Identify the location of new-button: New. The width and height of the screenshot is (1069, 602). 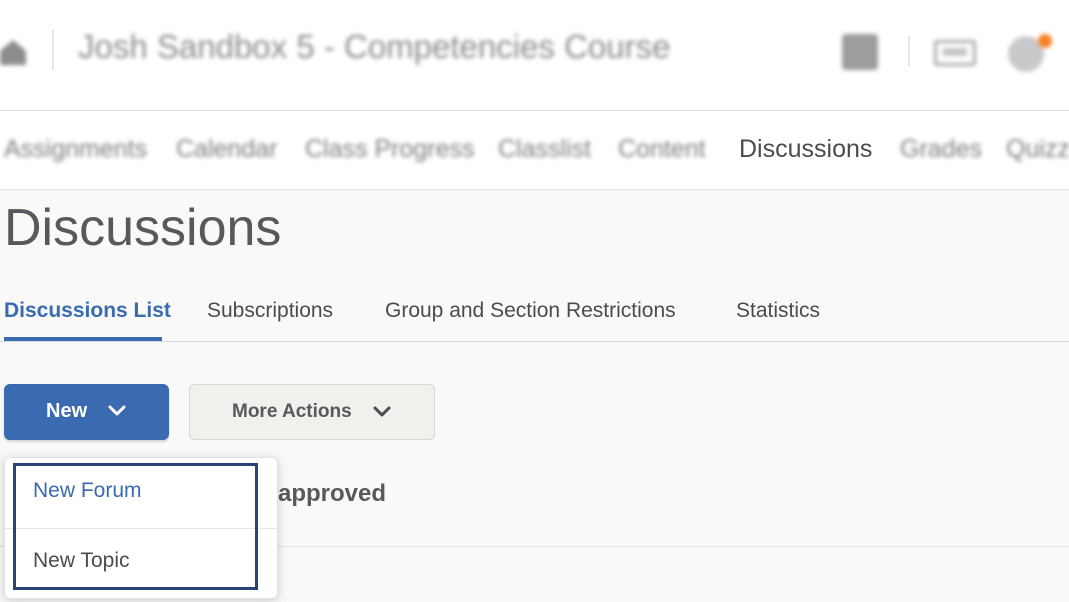
(86, 412).